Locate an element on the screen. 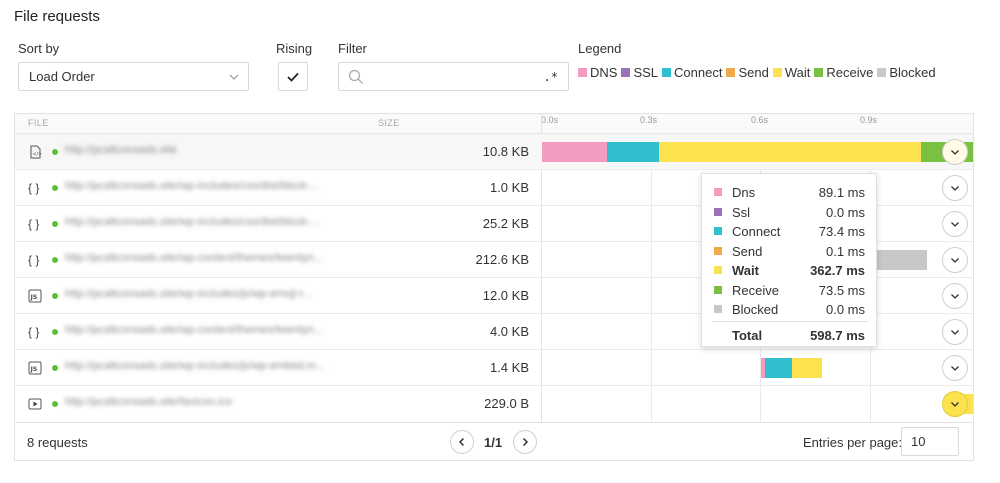 The height and width of the screenshot is (483, 1000). filter-input: .* is located at coordinates (453, 76).